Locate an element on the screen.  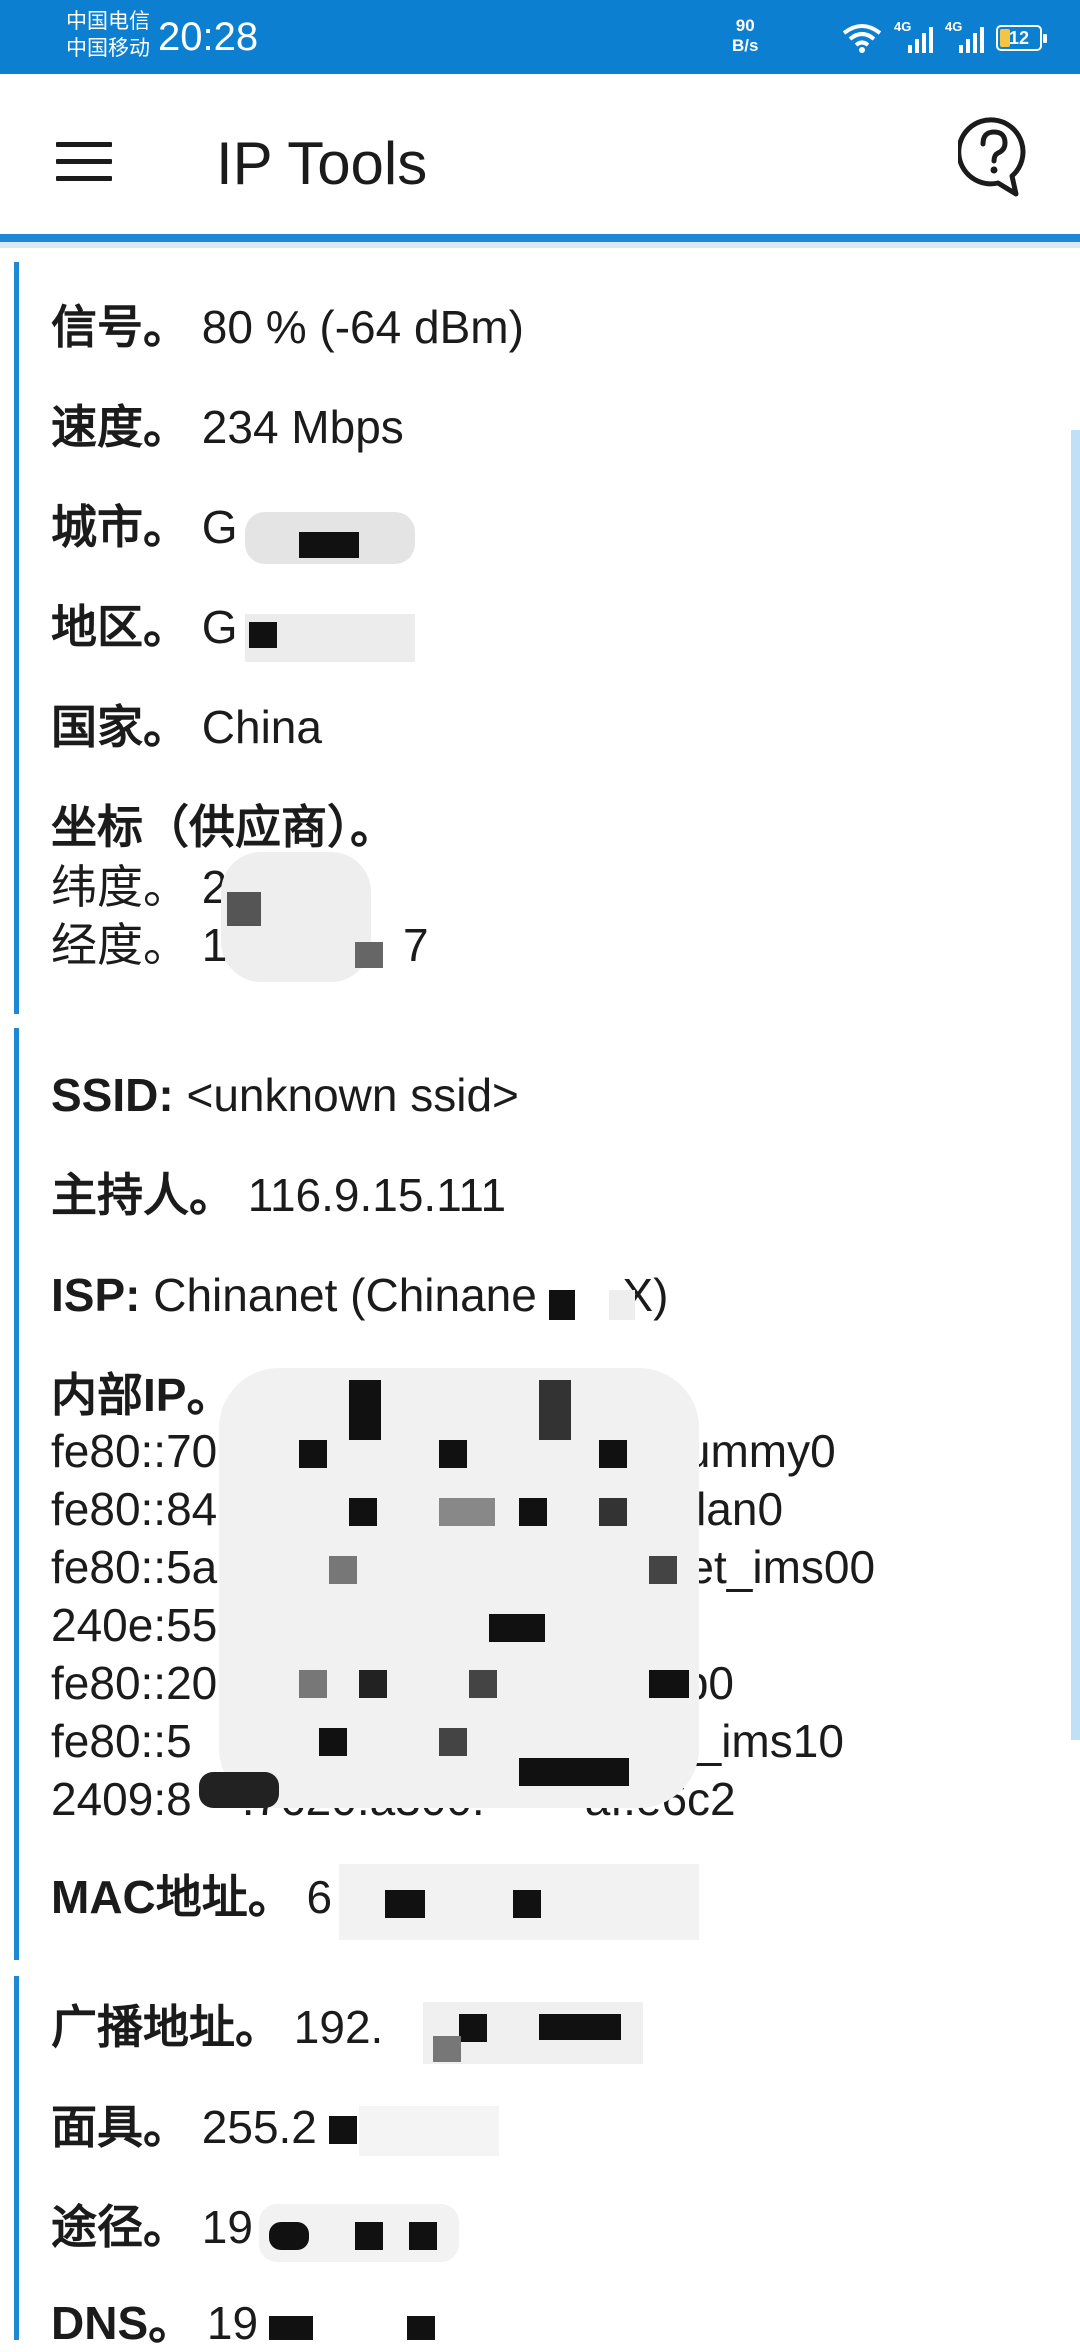
carrier-2: 中国移动 is located at coordinates (108, 48).